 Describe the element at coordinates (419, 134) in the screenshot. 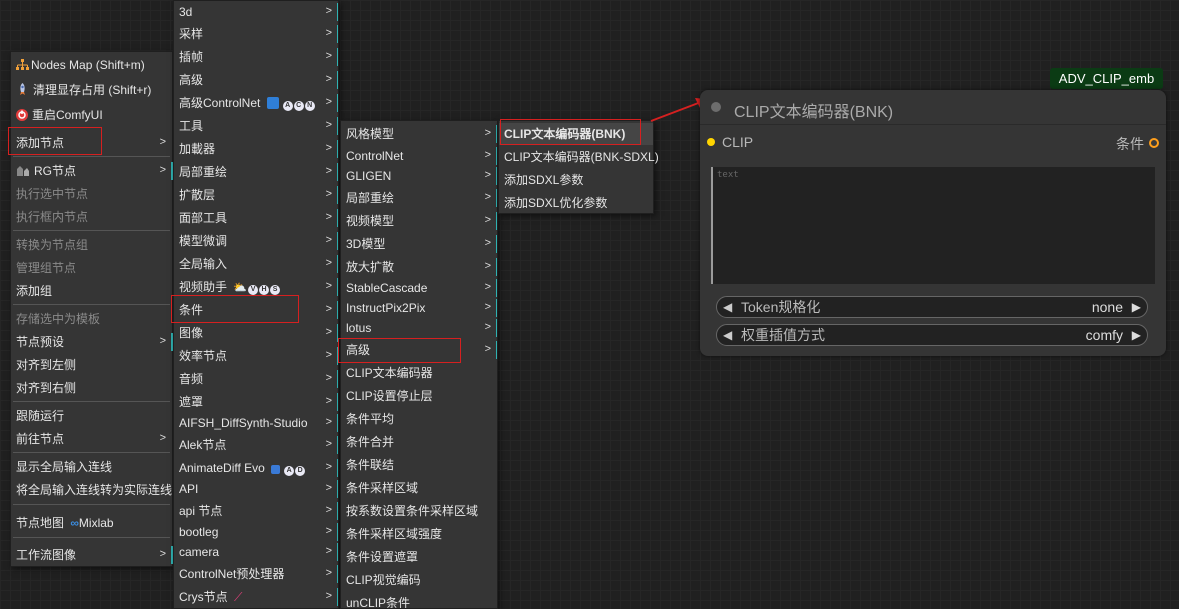

I see `menu-item-style-model: 风格模型 >` at that location.